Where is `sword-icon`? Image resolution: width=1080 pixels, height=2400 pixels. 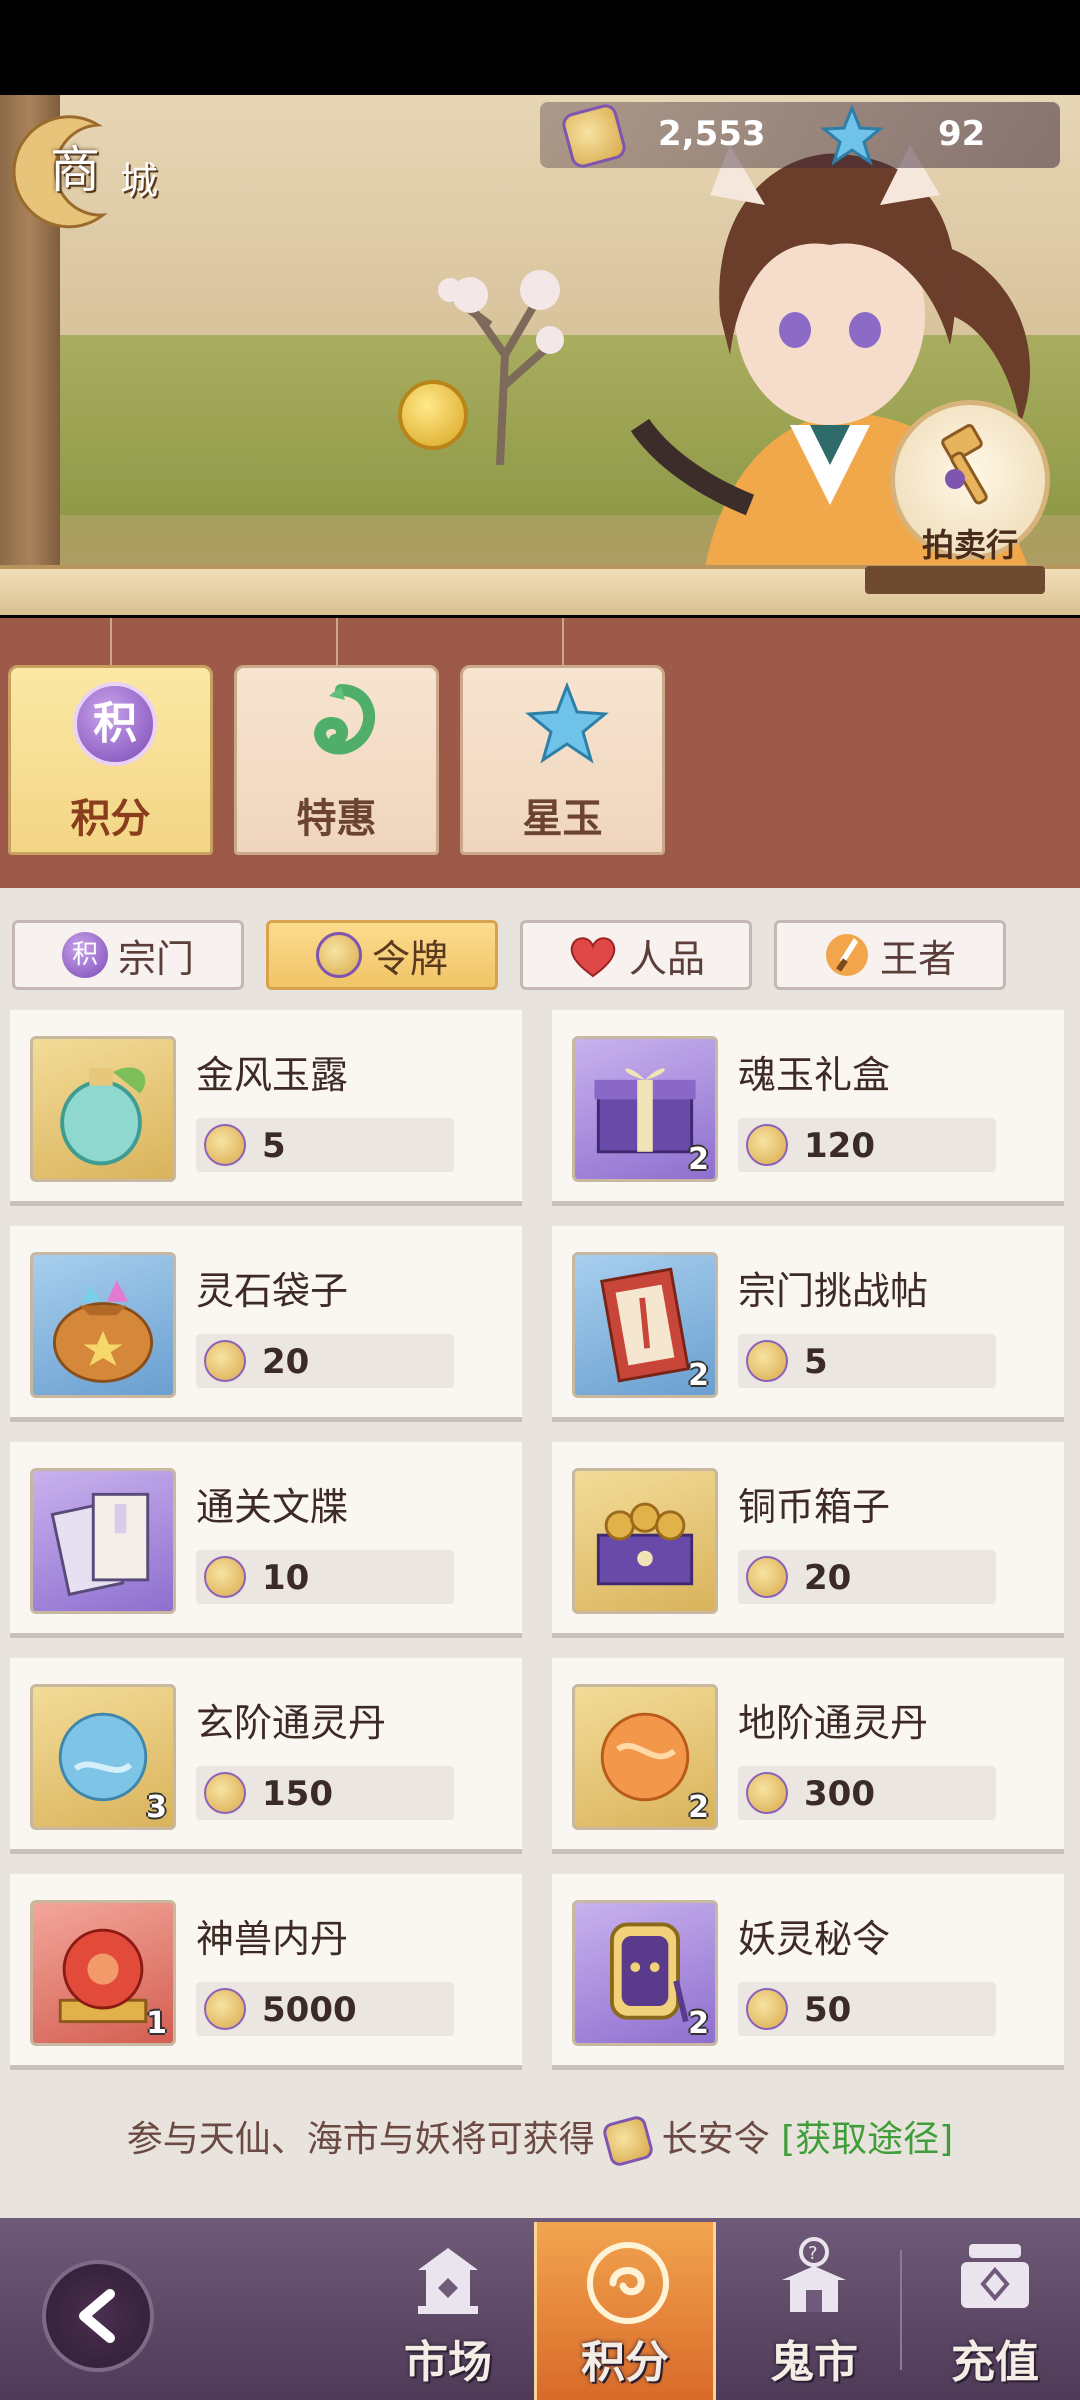
sword-icon is located at coordinates (846, 955).